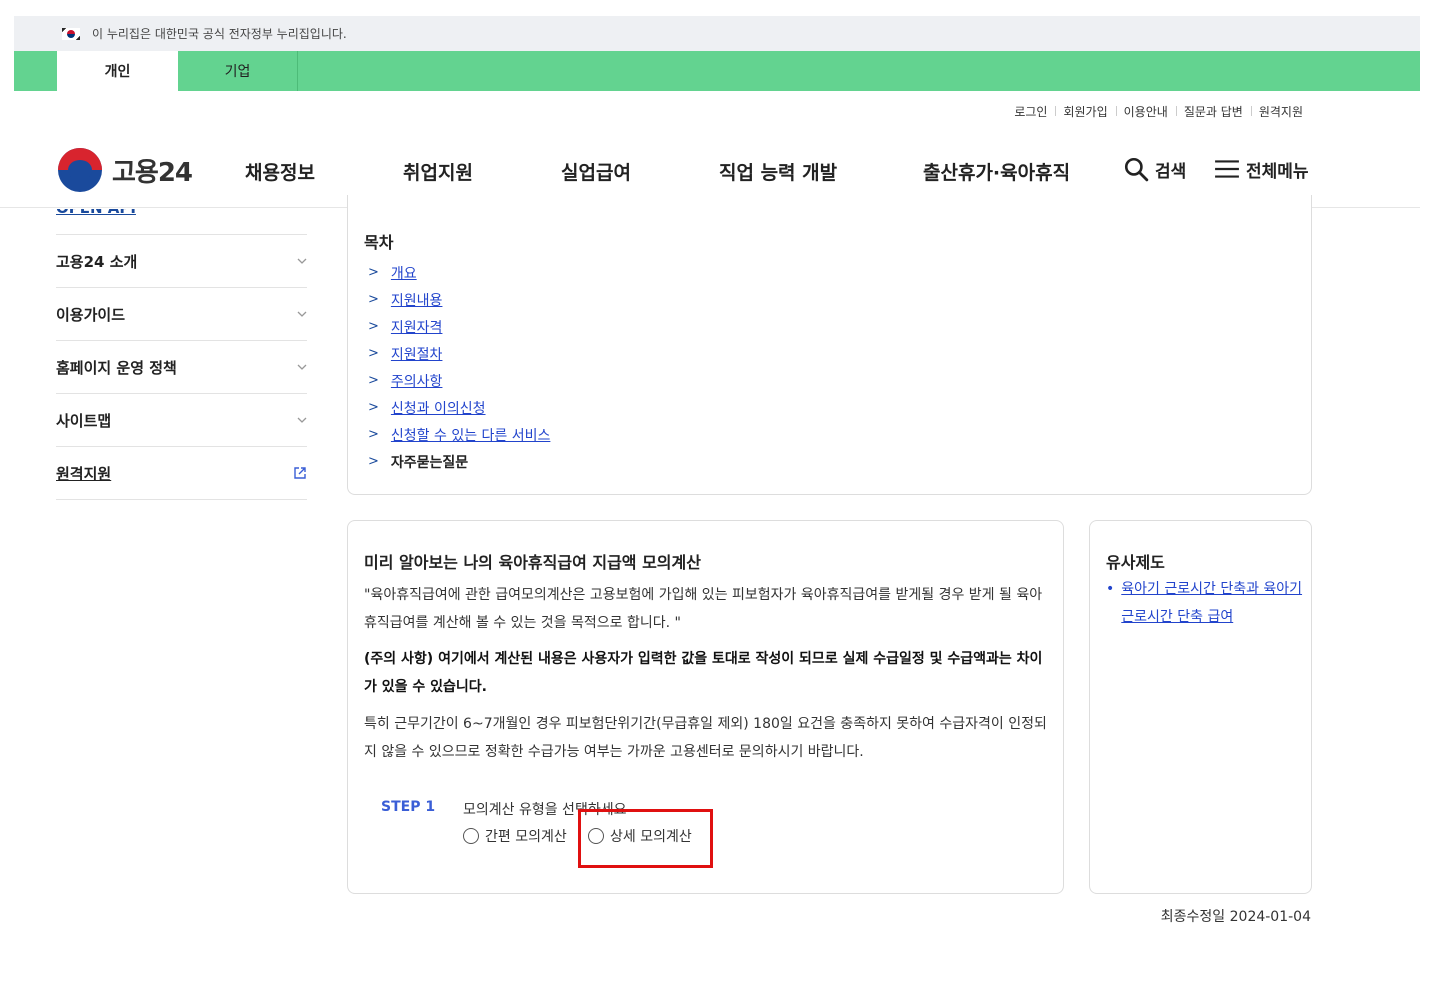 The width and height of the screenshot is (1455, 997). I want to click on signup-link: 회원가입, so click(1085, 111).